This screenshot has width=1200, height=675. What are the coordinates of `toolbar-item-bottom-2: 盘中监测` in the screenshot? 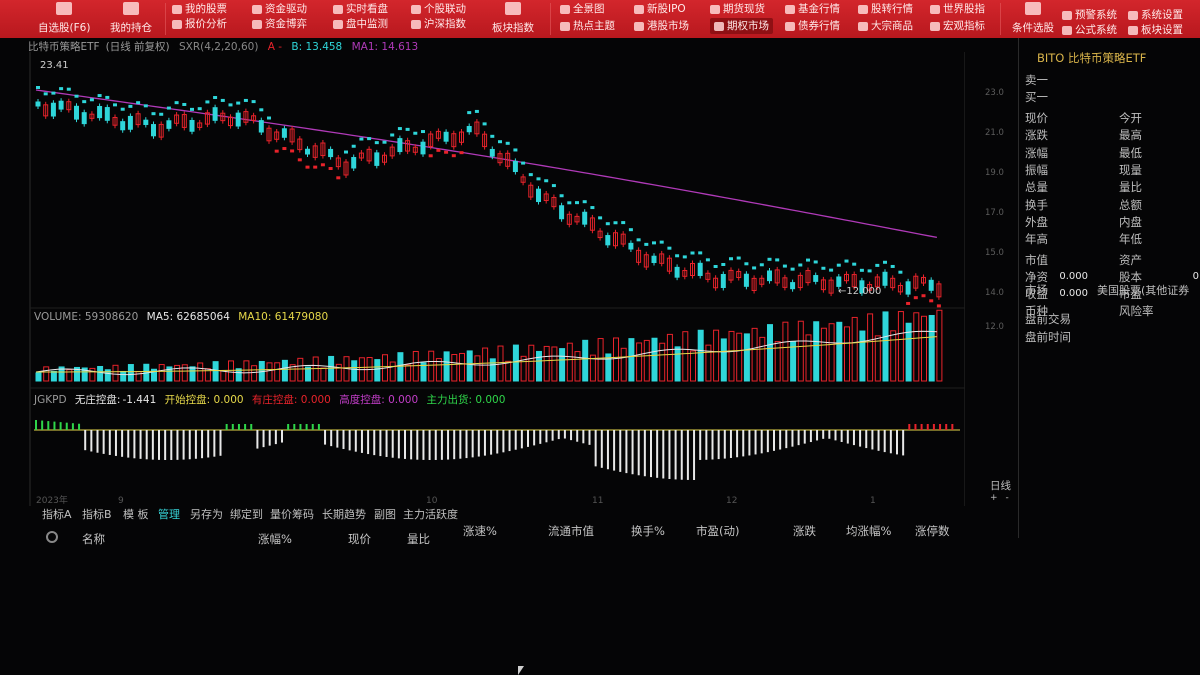 It's located at (360, 24).